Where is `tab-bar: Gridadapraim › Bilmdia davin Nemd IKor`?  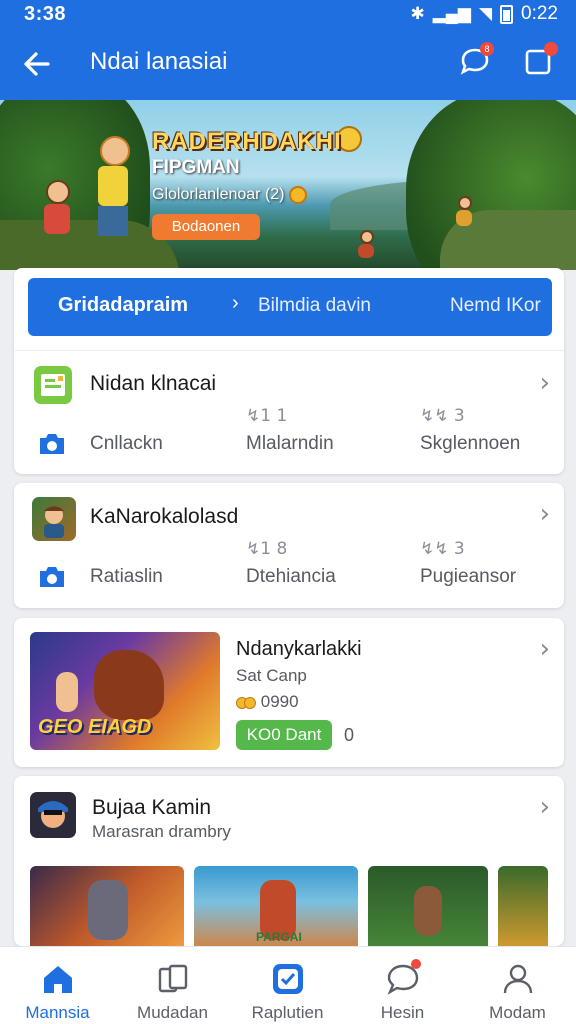
tab-bar: Gridadapraim › Bilmdia davin Nemd IKor is located at coordinates (290, 307).